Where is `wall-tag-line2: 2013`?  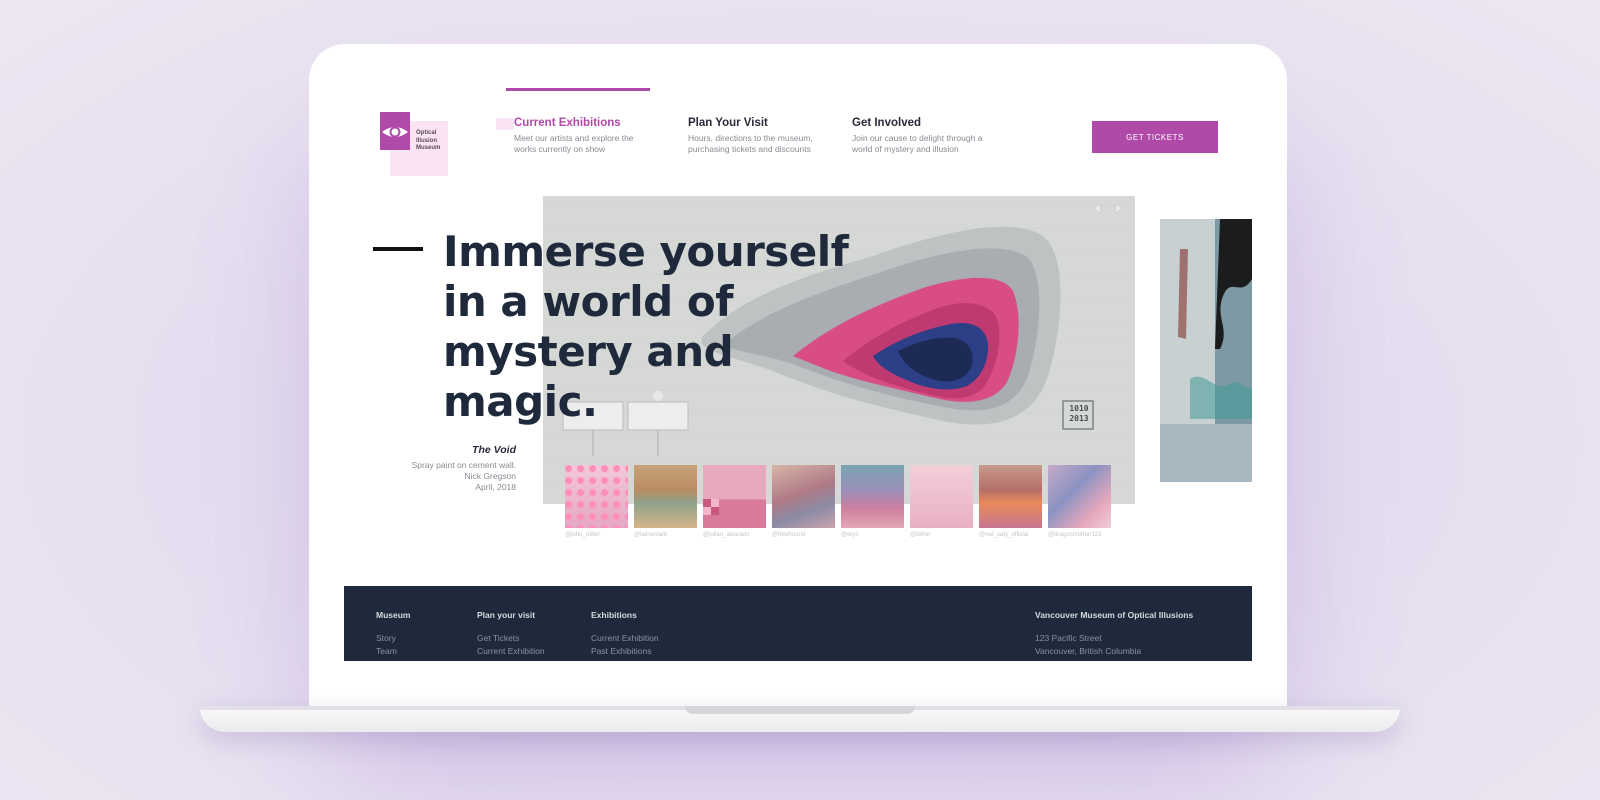 wall-tag-line2: 2013 is located at coordinates (1079, 418).